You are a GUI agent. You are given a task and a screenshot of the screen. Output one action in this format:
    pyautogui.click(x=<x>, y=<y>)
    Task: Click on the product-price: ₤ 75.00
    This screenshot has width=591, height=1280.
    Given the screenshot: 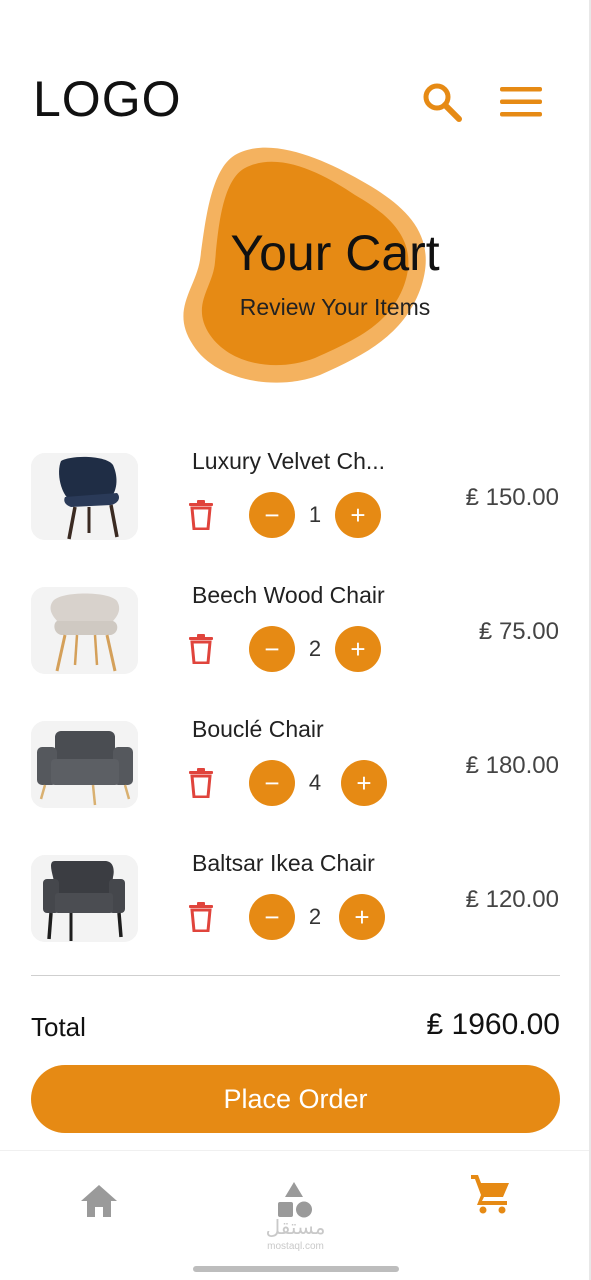 What is the action you would take?
    pyautogui.click(x=518, y=631)
    